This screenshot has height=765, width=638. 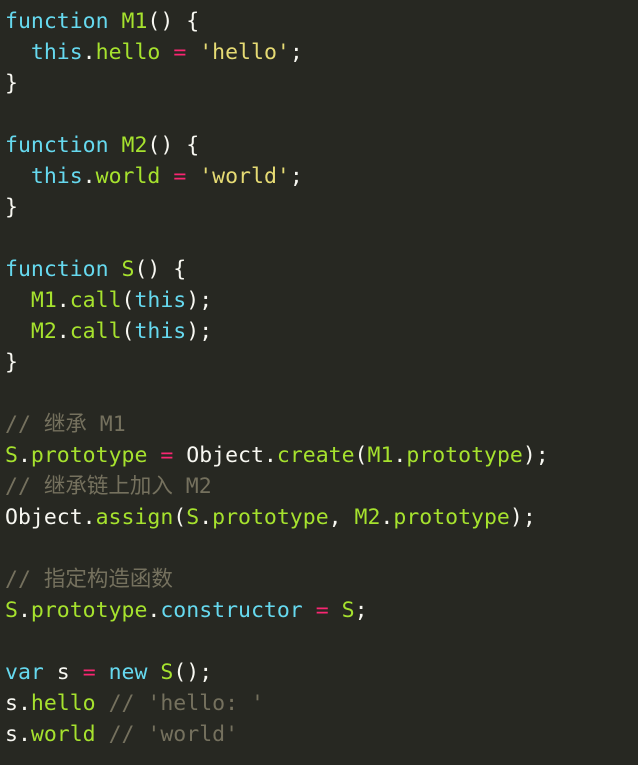 What do you see at coordinates (321, 300) in the screenshot?
I see `code-line: M1.call(this);` at bounding box center [321, 300].